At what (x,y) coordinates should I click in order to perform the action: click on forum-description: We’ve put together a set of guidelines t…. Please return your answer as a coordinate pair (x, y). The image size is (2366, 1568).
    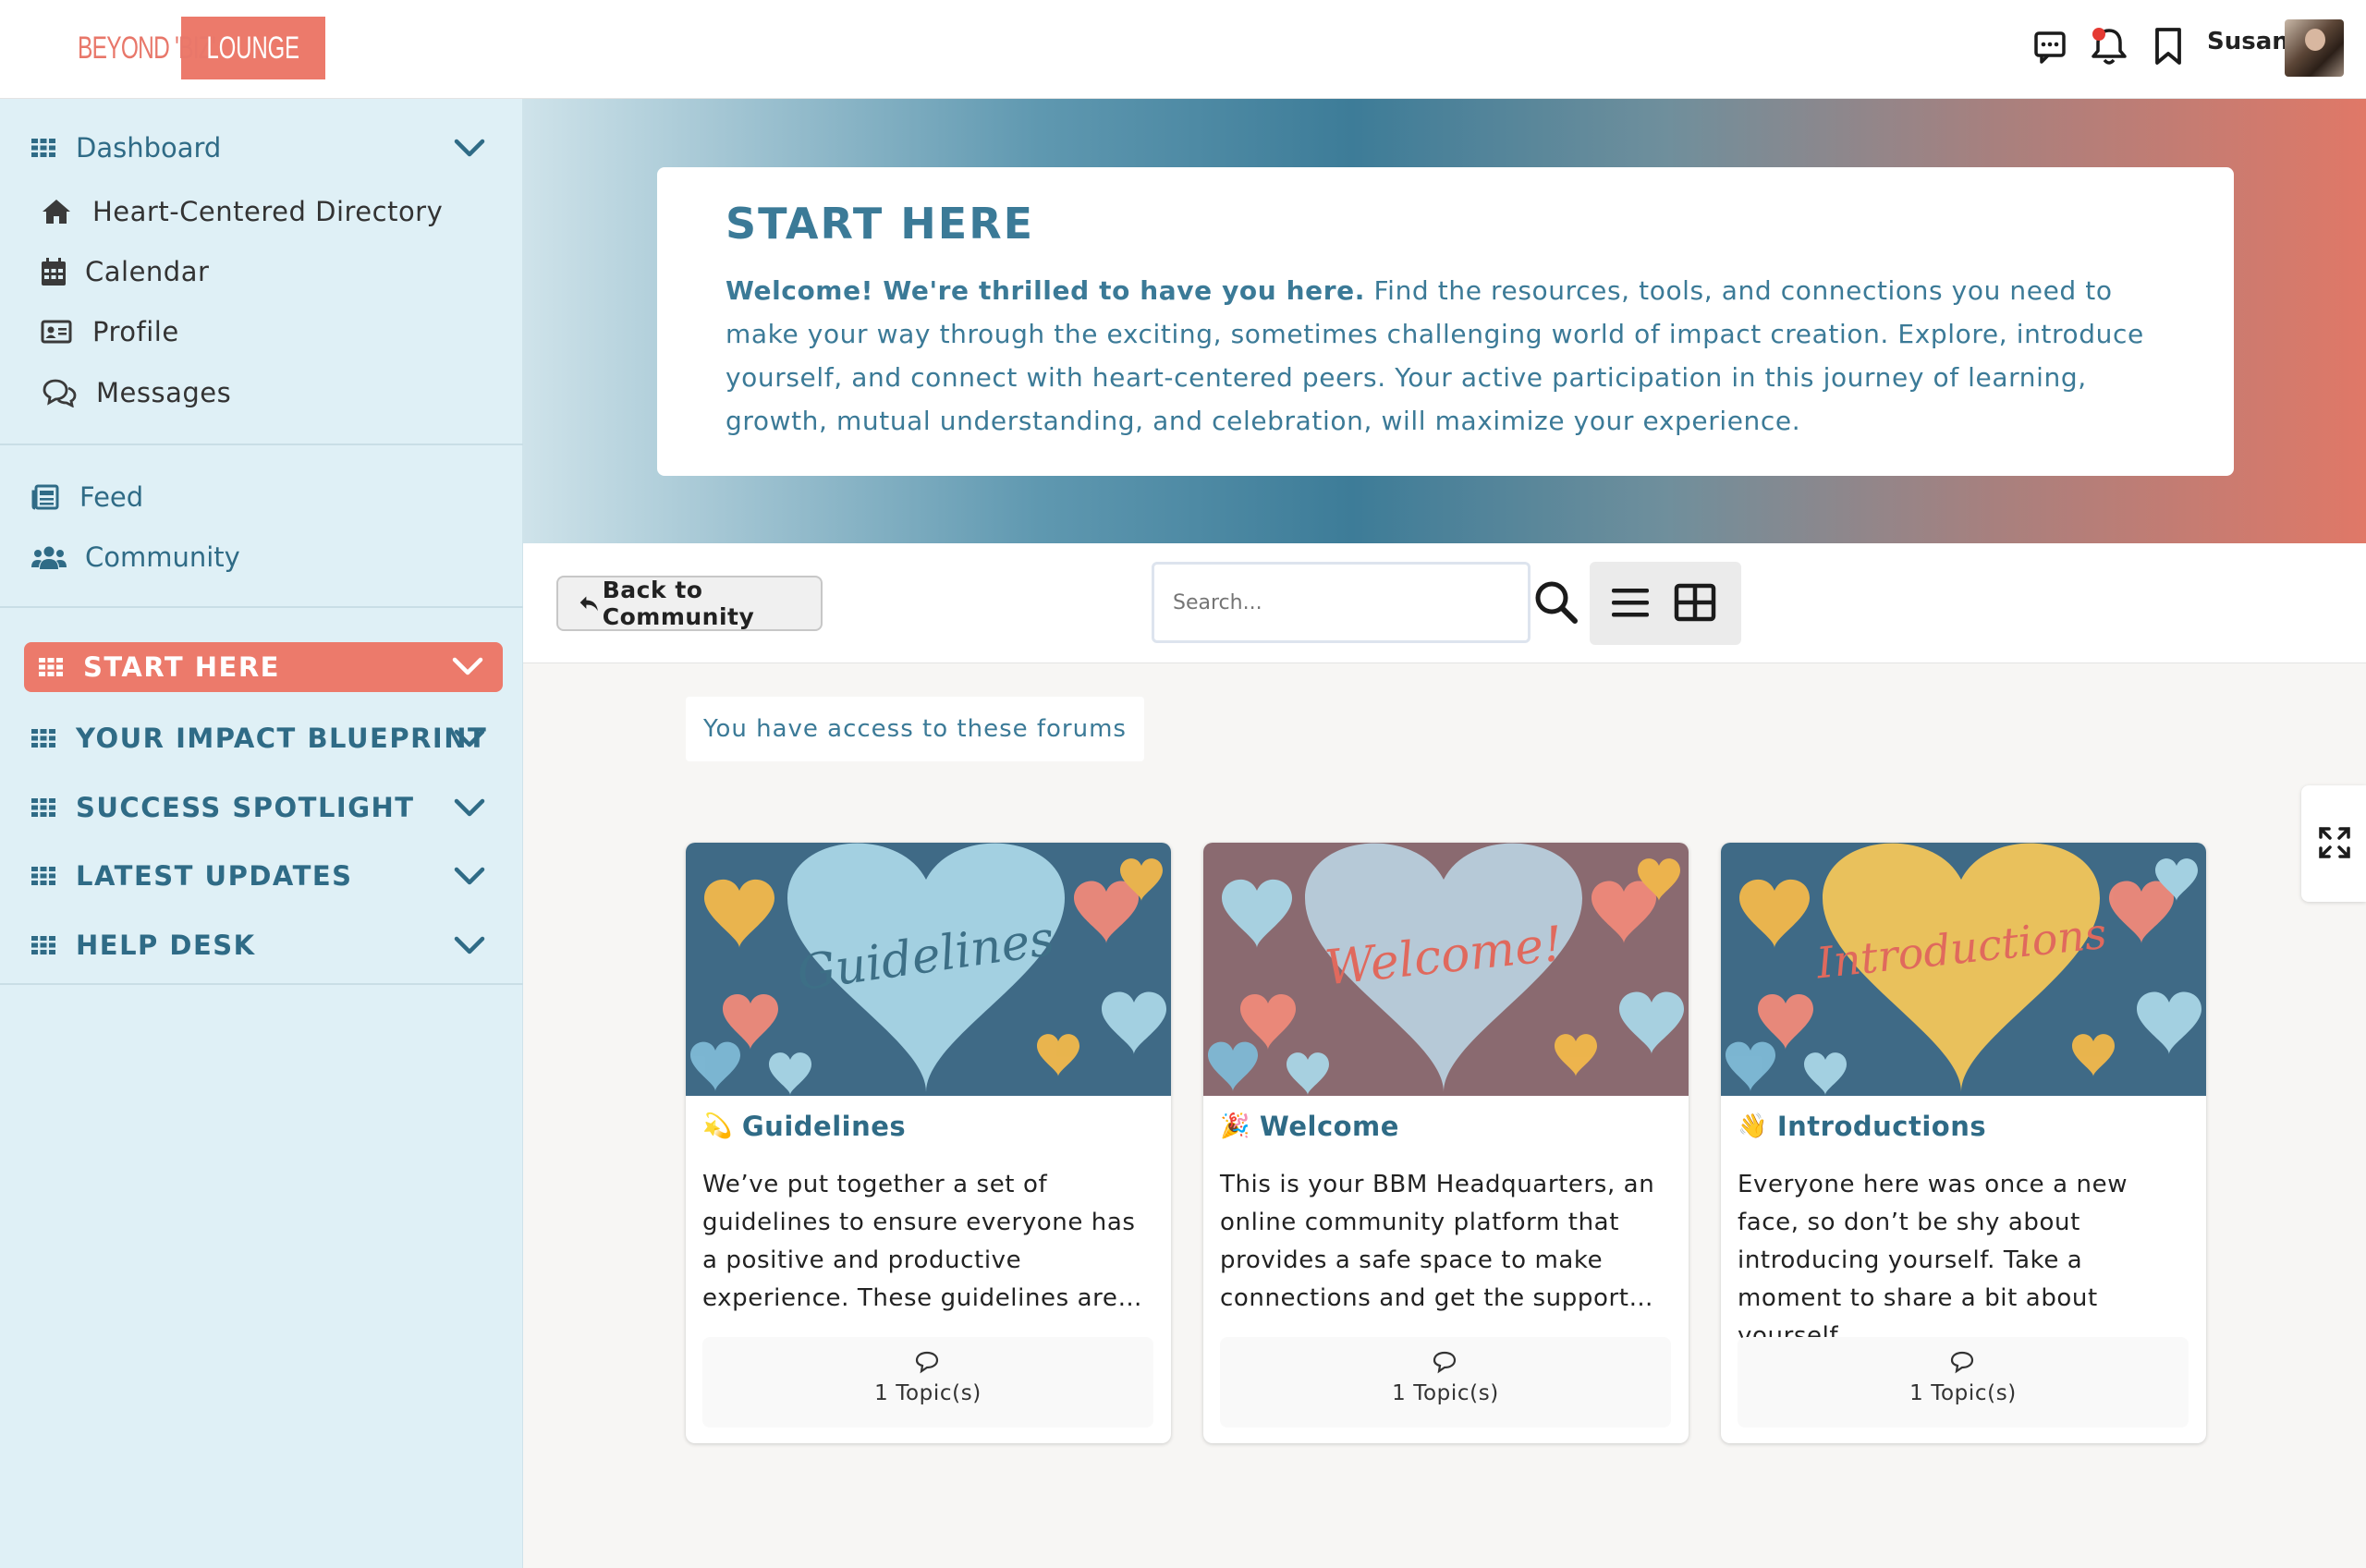
    Looking at the image, I should click on (922, 1241).